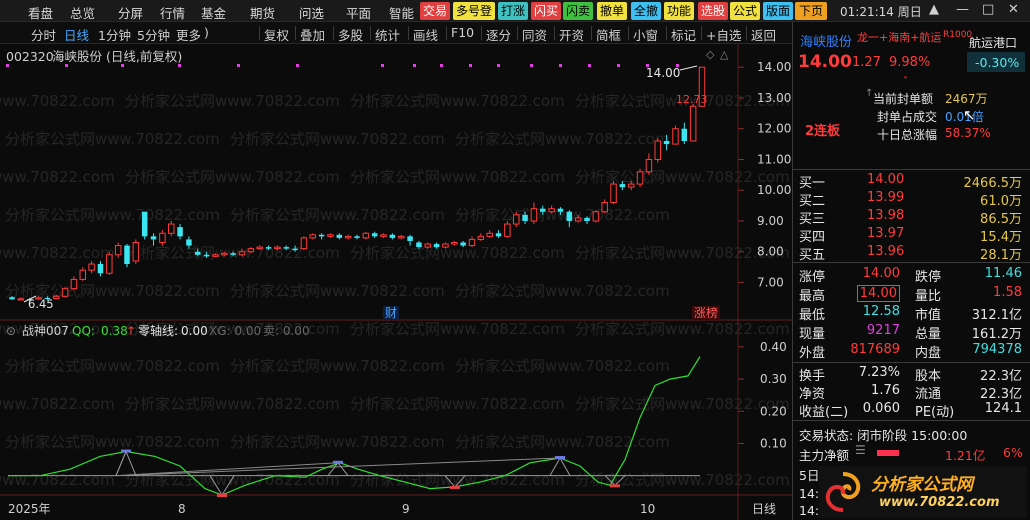  Describe the element at coordinates (578, 11) in the screenshot. I see `toolbar-btn-4: 闪卖` at that location.